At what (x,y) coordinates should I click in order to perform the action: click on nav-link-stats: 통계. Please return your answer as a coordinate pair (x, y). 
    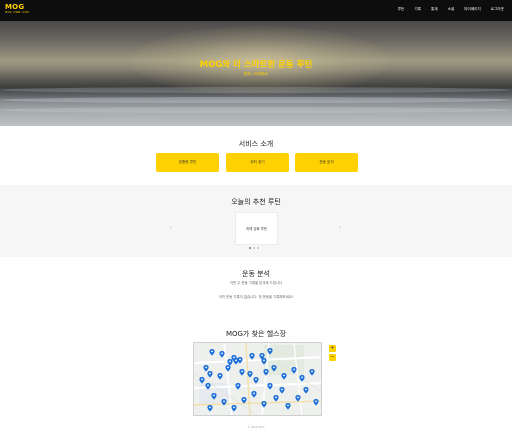
    Looking at the image, I should click on (434, 9).